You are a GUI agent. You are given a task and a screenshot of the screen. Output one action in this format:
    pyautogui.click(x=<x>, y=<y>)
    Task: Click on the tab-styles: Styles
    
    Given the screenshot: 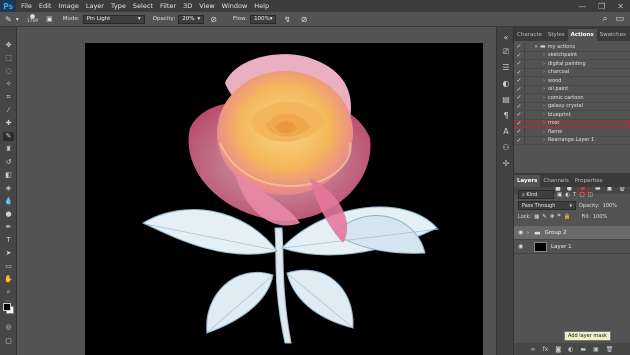 What is the action you would take?
    pyautogui.click(x=556, y=35)
    